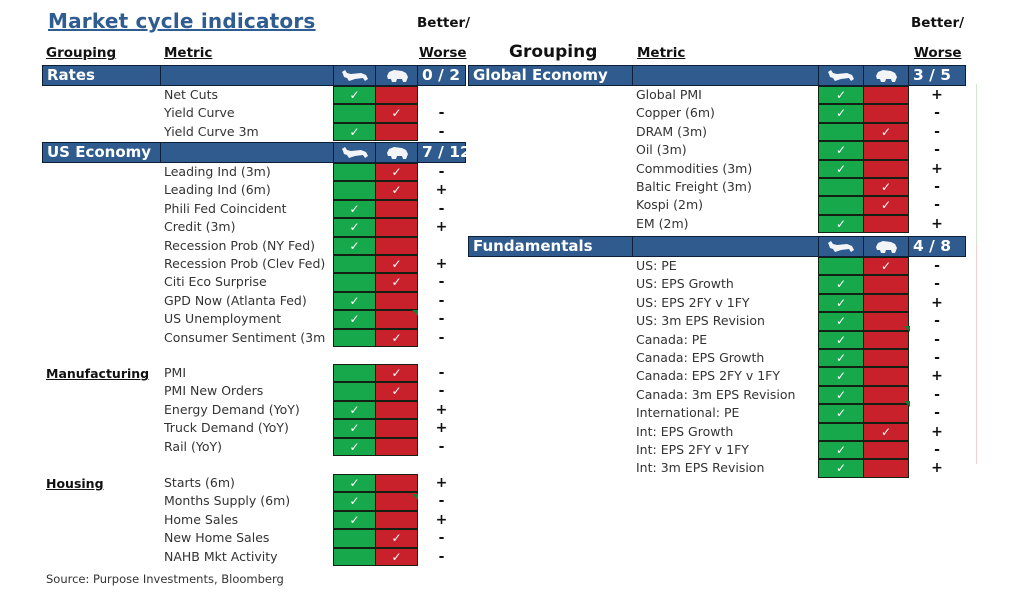 This screenshot has height=612, width=1014. What do you see at coordinates (226, 428) in the screenshot?
I see `metric-label: Truck Demand (YoY)` at bounding box center [226, 428].